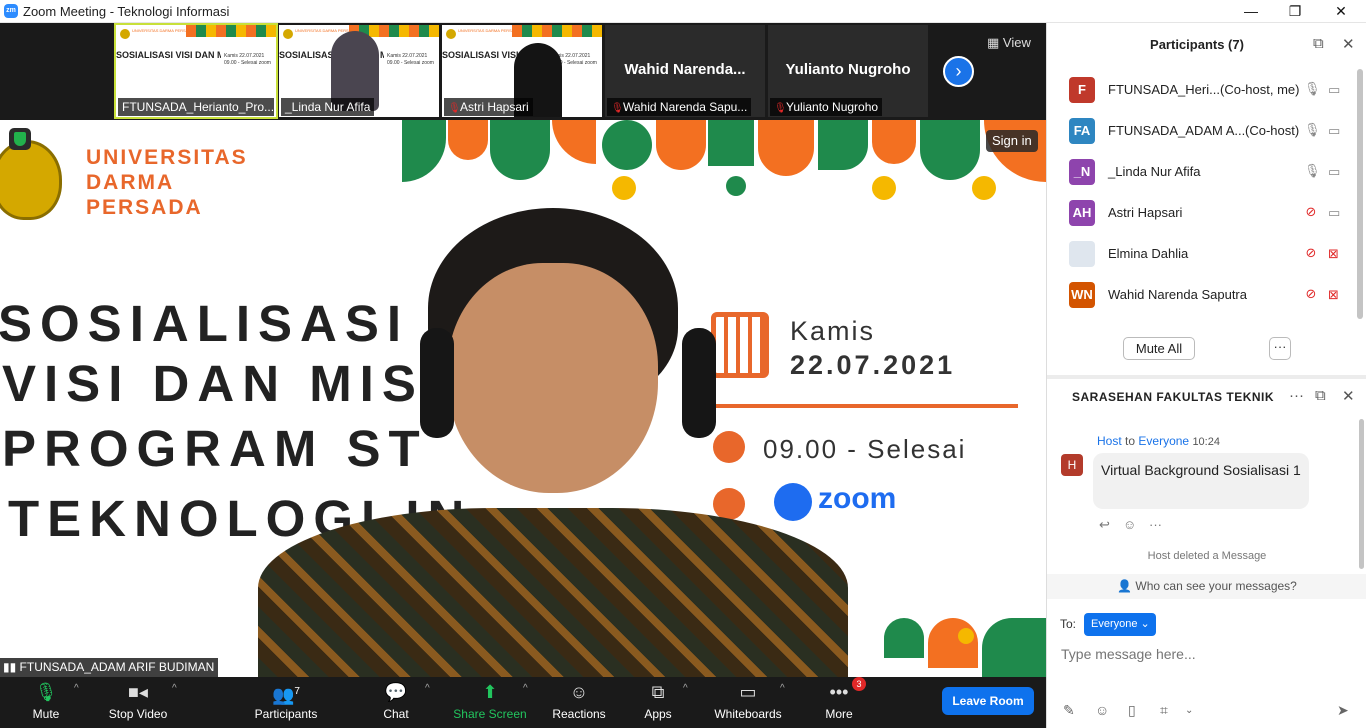  I want to click on tile-name-text: Astri Hapsari, so click(494, 107).